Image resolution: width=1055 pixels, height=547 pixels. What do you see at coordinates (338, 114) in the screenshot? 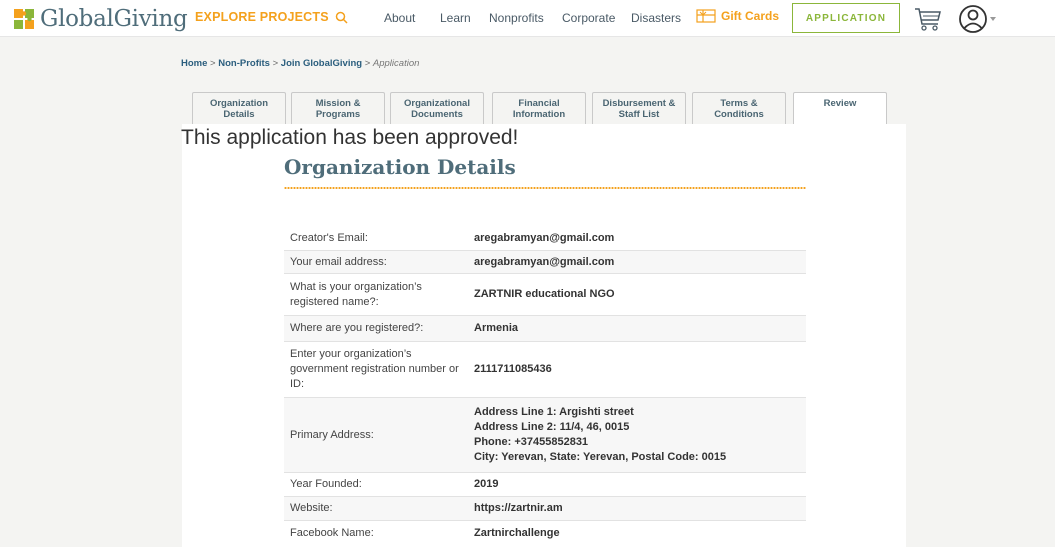
I see `tab-label-line2: Programs` at bounding box center [338, 114].